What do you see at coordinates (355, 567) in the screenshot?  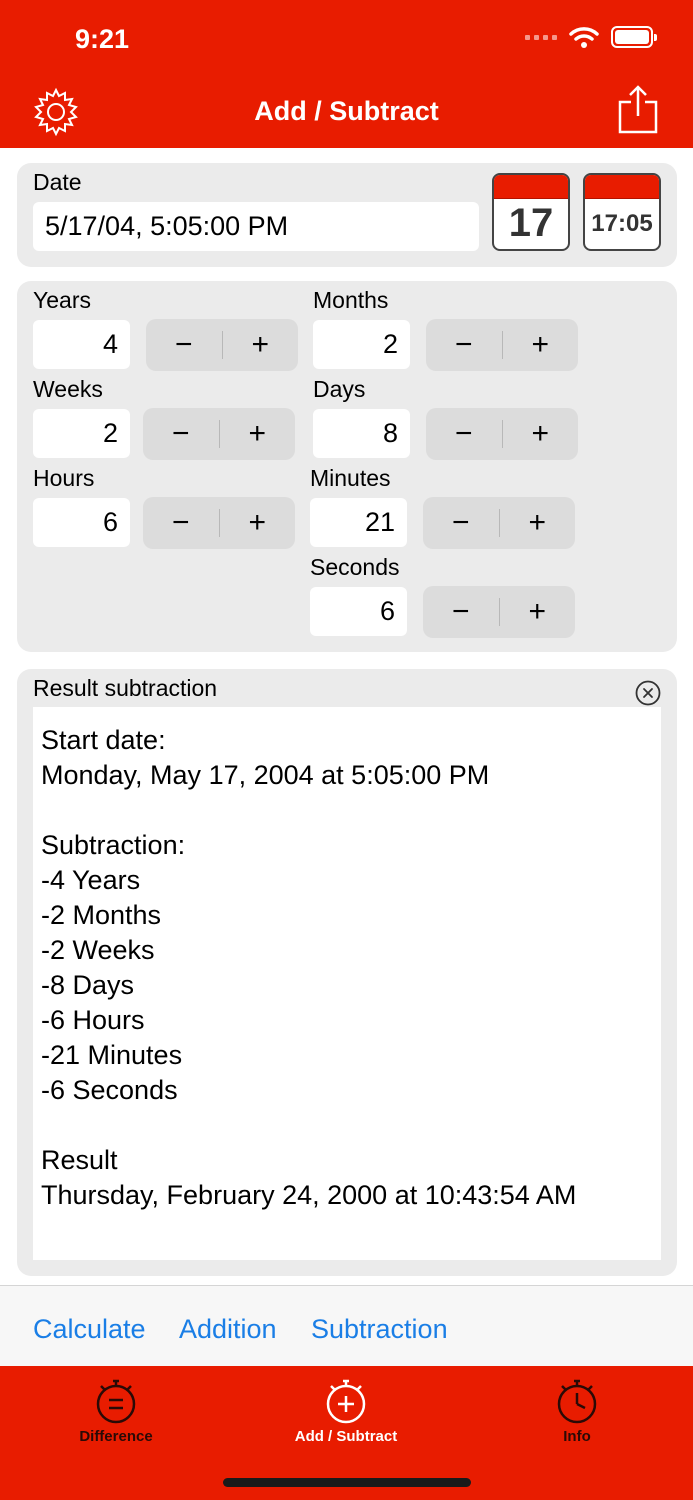 I see `seconds-label: Seconds` at bounding box center [355, 567].